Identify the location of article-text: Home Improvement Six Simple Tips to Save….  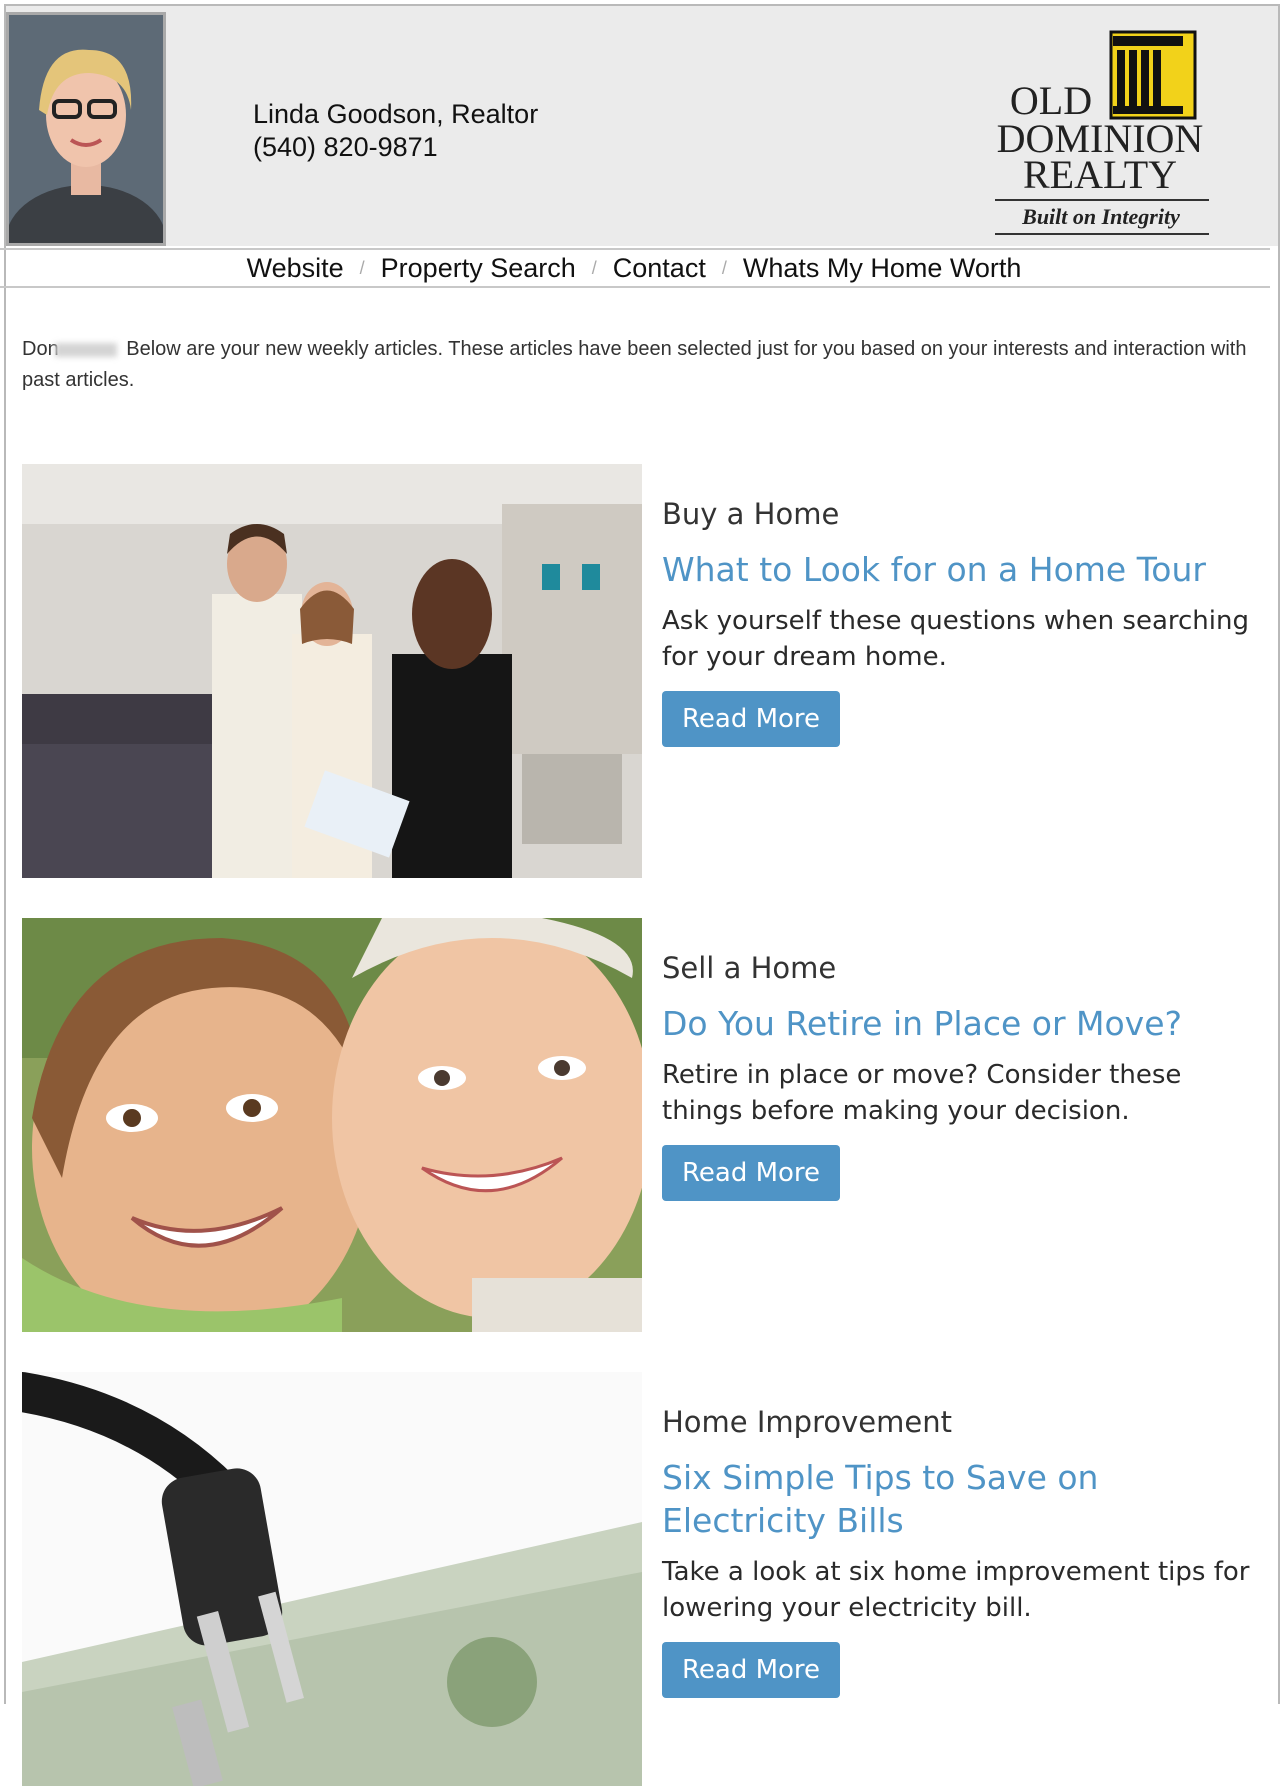
(962, 1535).